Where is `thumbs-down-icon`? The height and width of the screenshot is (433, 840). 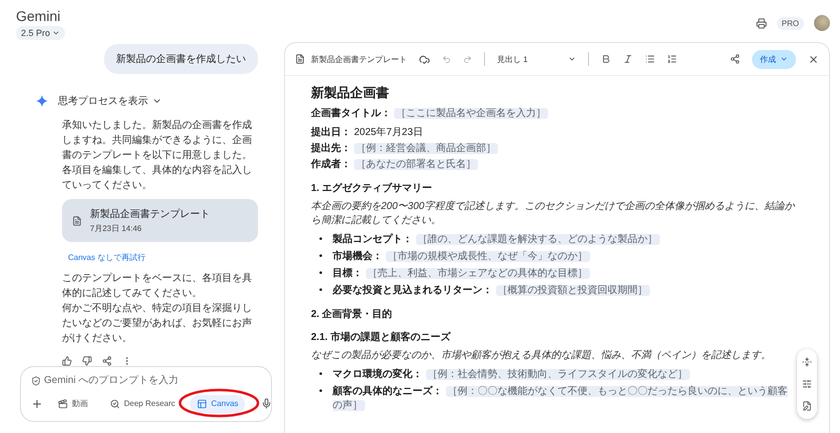
thumbs-down-icon is located at coordinates (87, 361).